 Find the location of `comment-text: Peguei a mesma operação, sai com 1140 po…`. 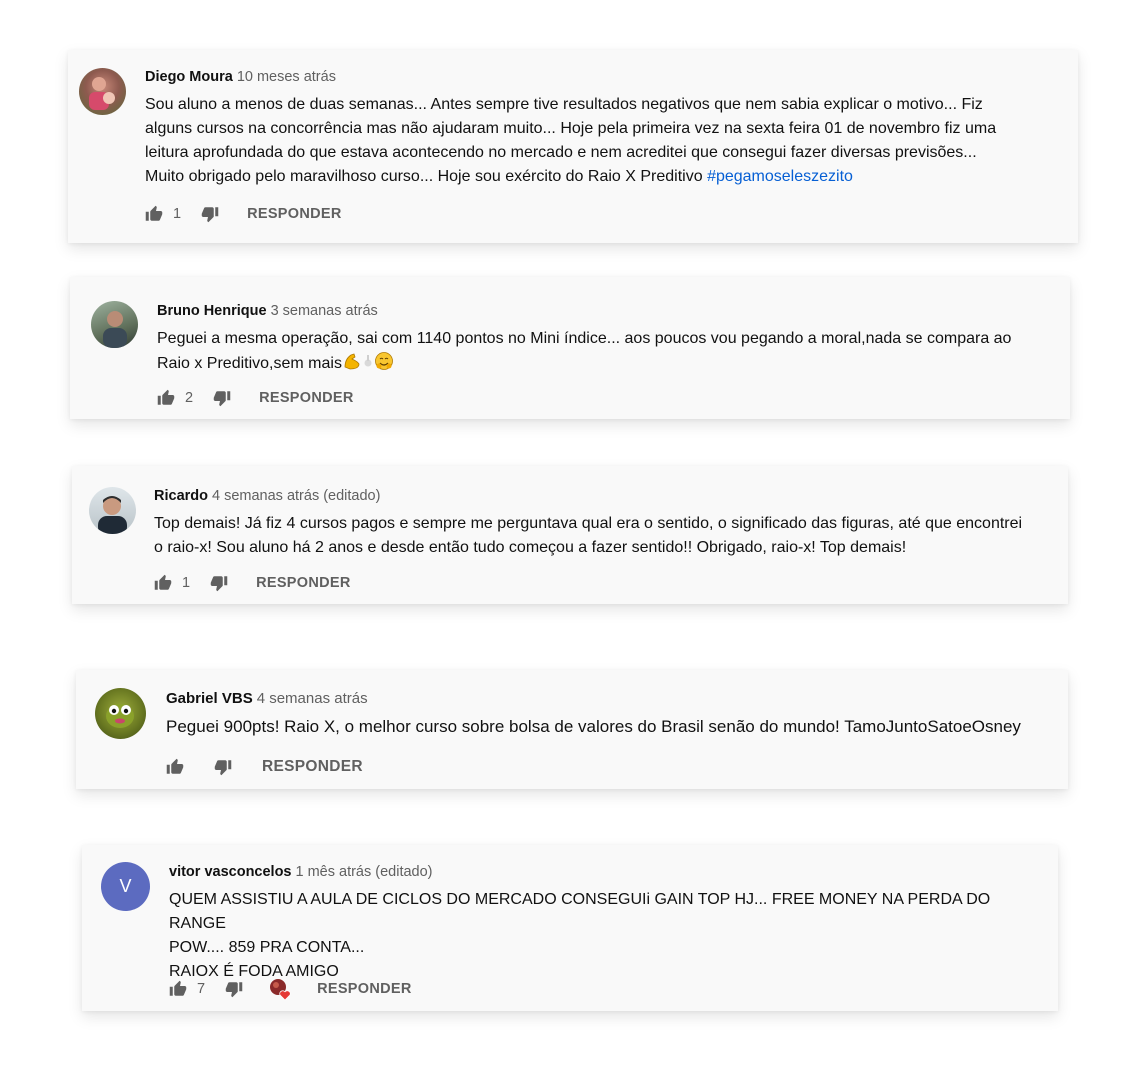

comment-text: Peguei a mesma operação, sai com 1140 po… is located at coordinates (607, 353).